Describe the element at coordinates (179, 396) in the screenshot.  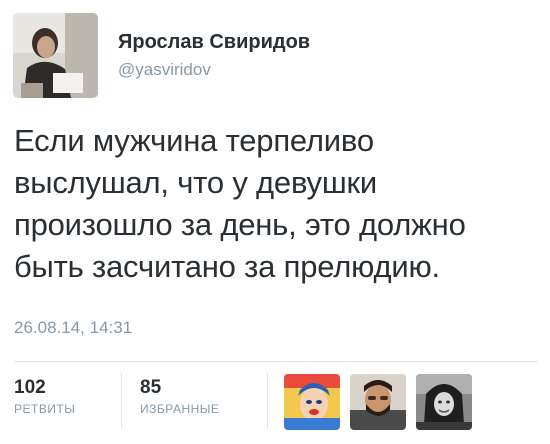
I see `favorites-stat: 85 ИЗБРАННЫЕ` at that location.